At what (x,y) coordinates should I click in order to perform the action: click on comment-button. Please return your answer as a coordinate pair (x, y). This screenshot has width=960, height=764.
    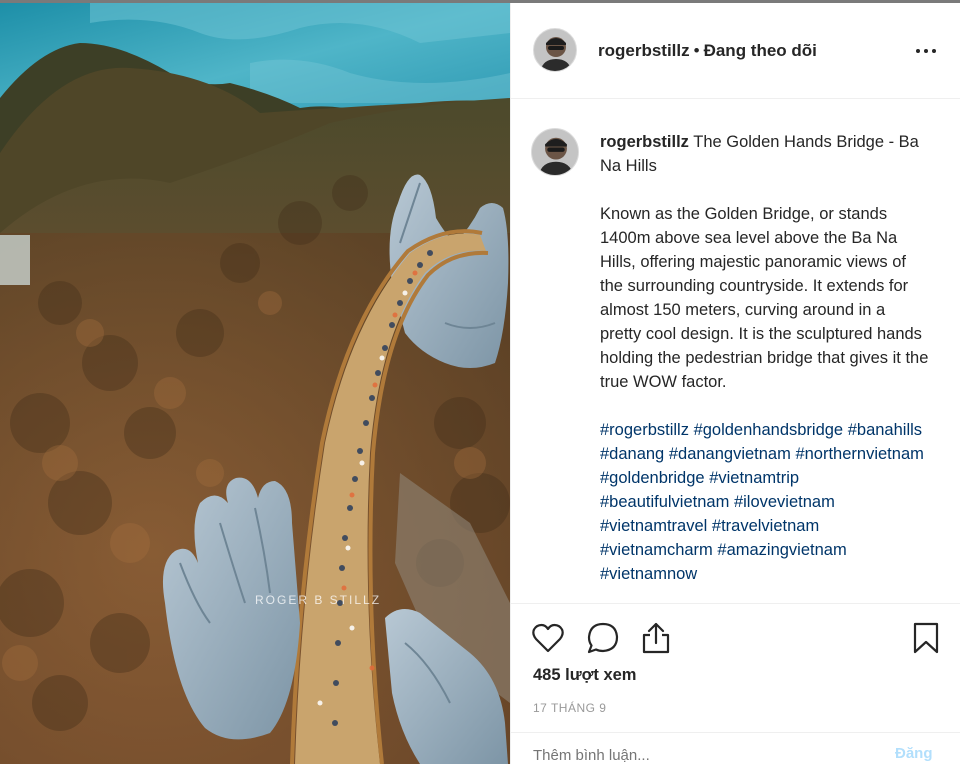
    Looking at the image, I should click on (603, 638).